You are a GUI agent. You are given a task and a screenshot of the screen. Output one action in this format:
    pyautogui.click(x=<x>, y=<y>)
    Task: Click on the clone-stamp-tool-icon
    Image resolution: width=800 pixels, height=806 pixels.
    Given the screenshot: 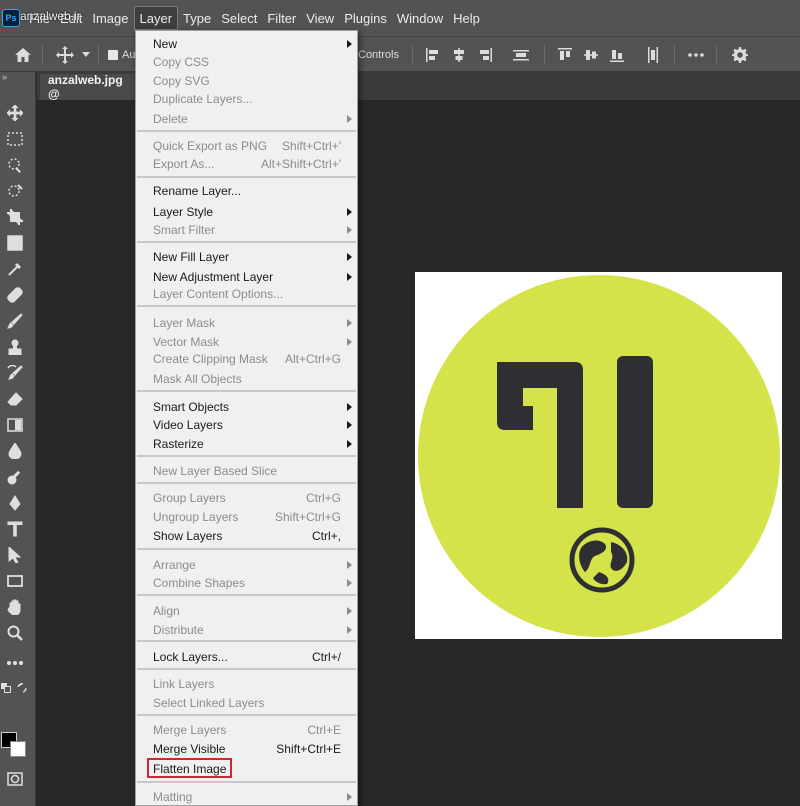 What is the action you would take?
    pyautogui.click(x=15, y=347)
    